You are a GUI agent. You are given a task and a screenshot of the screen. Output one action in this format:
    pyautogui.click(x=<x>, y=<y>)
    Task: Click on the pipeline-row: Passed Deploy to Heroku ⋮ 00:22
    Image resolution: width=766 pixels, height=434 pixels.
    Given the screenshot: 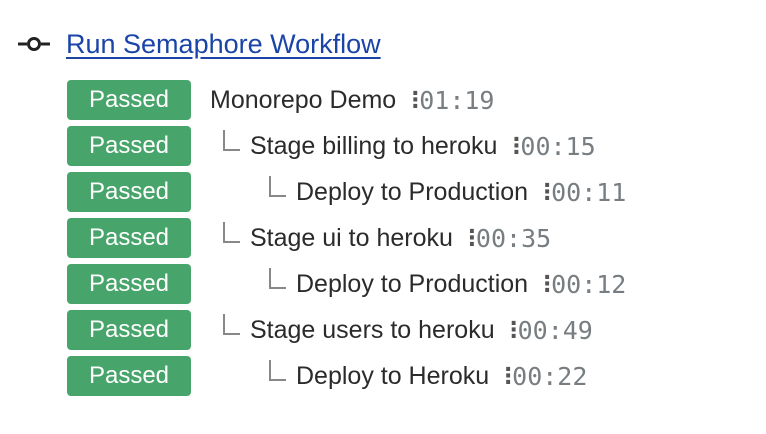 What is the action you would take?
    pyautogui.click(x=346, y=376)
    